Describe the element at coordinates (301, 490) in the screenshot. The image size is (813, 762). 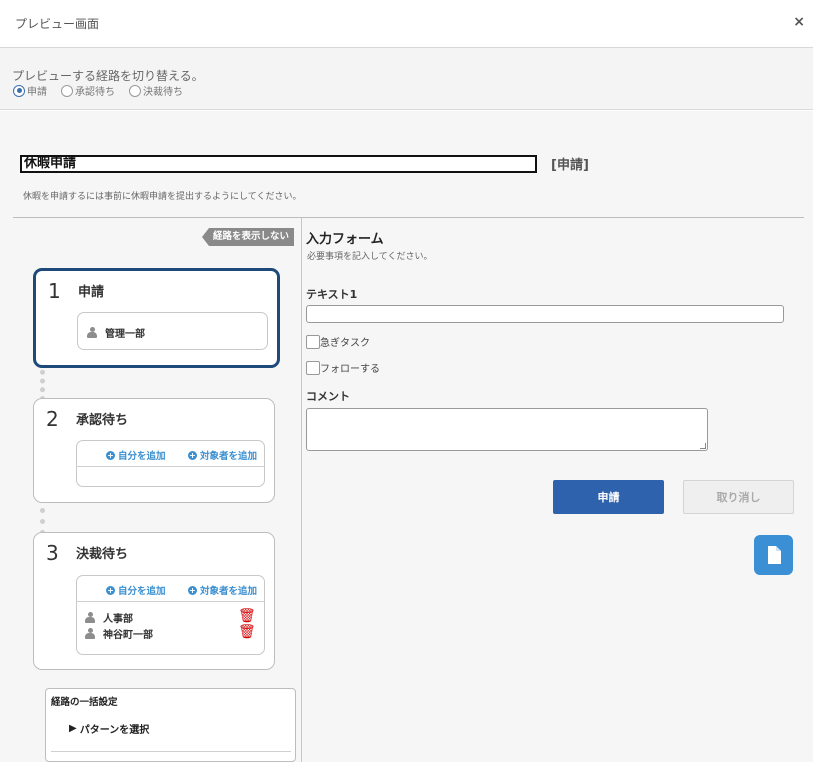
I see `column-divider` at that location.